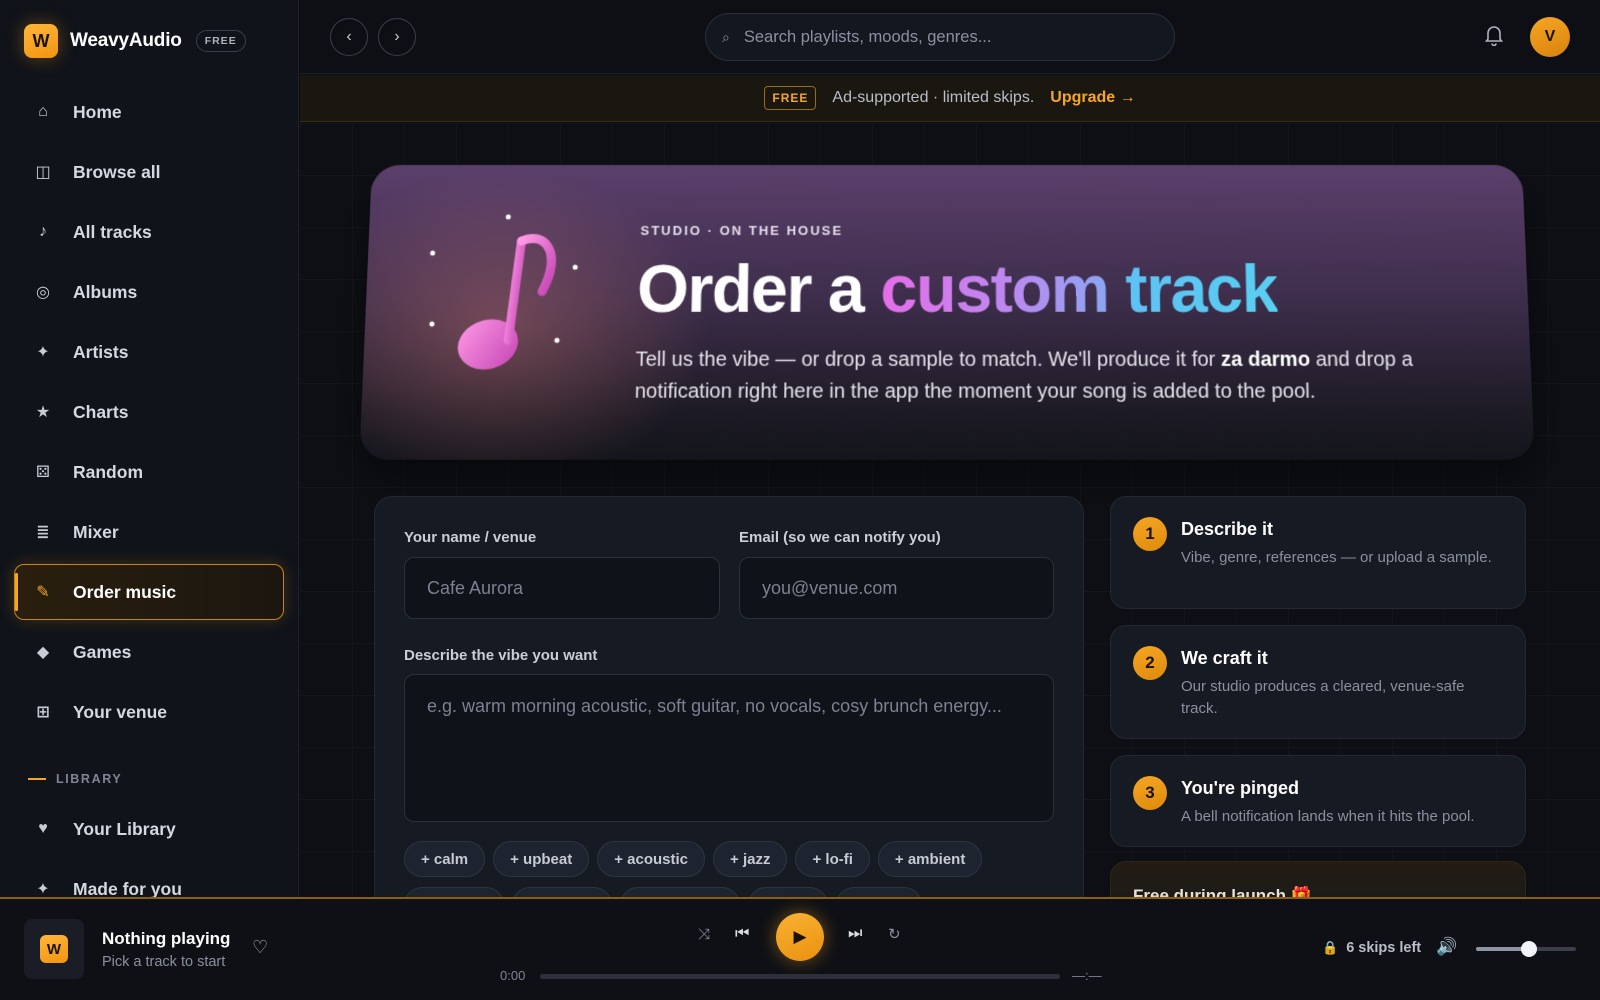  Describe the element at coordinates (41, 41) in the screenshot. I see `brand-logo-icon: W` at that location.